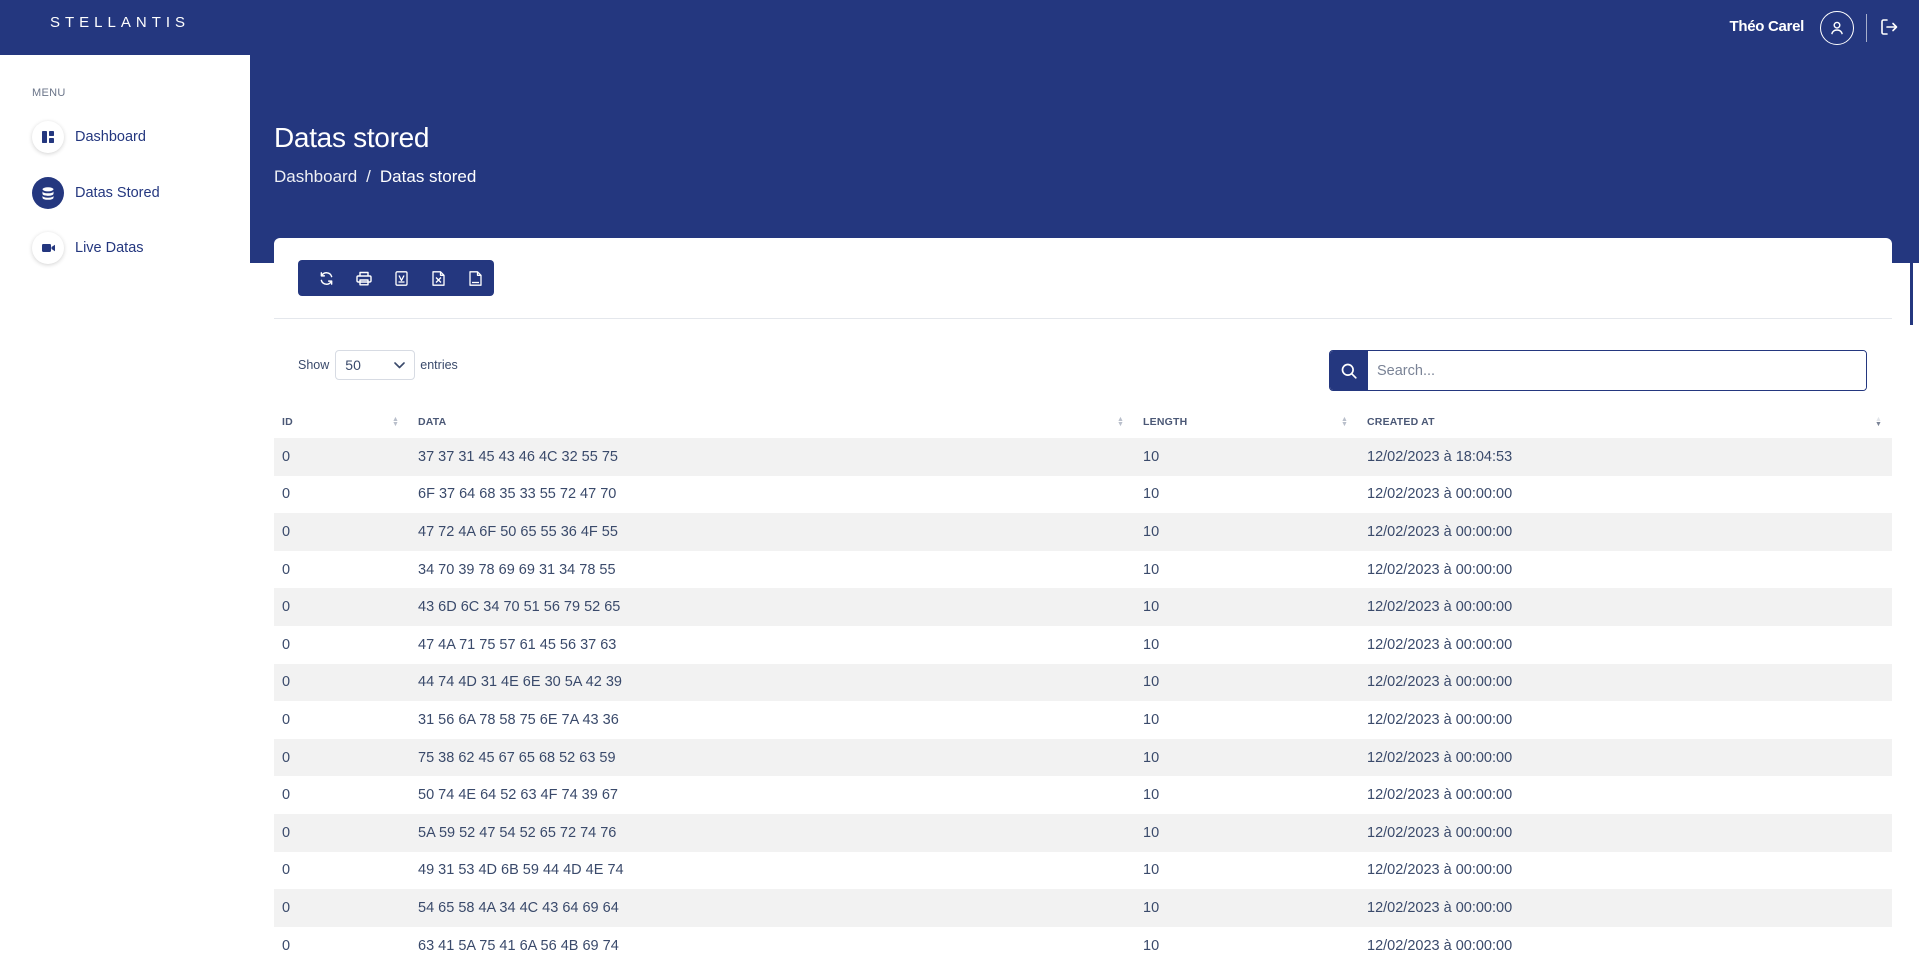  What do you see at coordinates (520, 682) in the screenshot?
I see `cell-data: 44 74 4D 31 4E 6E 30 5A 42 39` at bounding box center [520, 682].